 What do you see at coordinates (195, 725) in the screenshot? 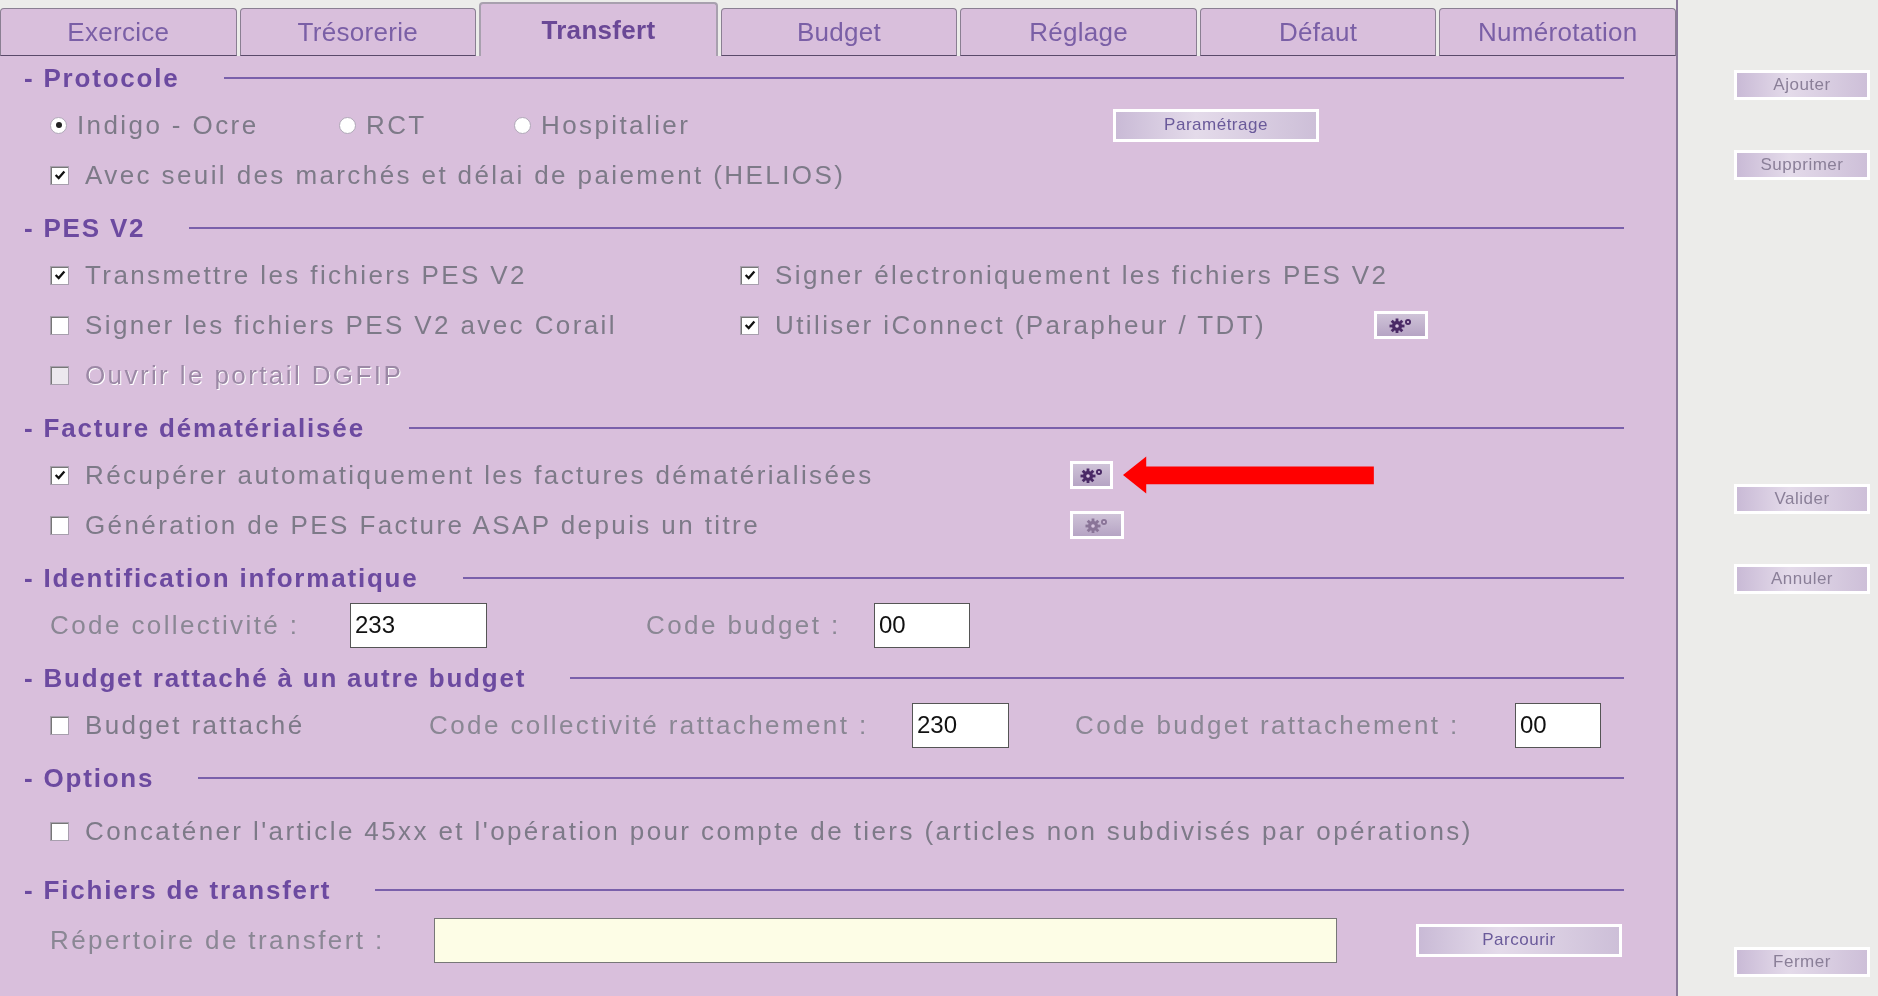
I see `checkbox-label: Budget rattaché` at bounding box center [195, 725].